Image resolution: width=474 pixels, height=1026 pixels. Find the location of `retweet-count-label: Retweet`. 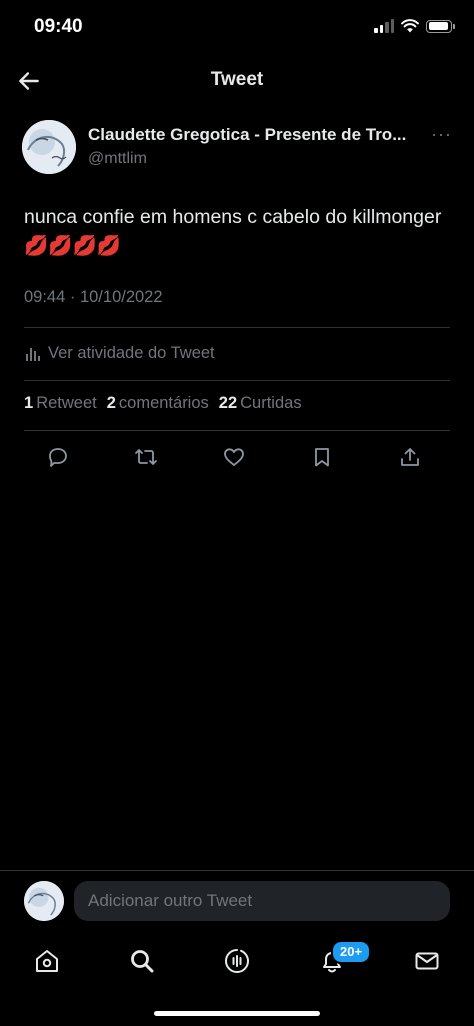

retweet-count-label: Retweet is located at coordinates (66, 403).